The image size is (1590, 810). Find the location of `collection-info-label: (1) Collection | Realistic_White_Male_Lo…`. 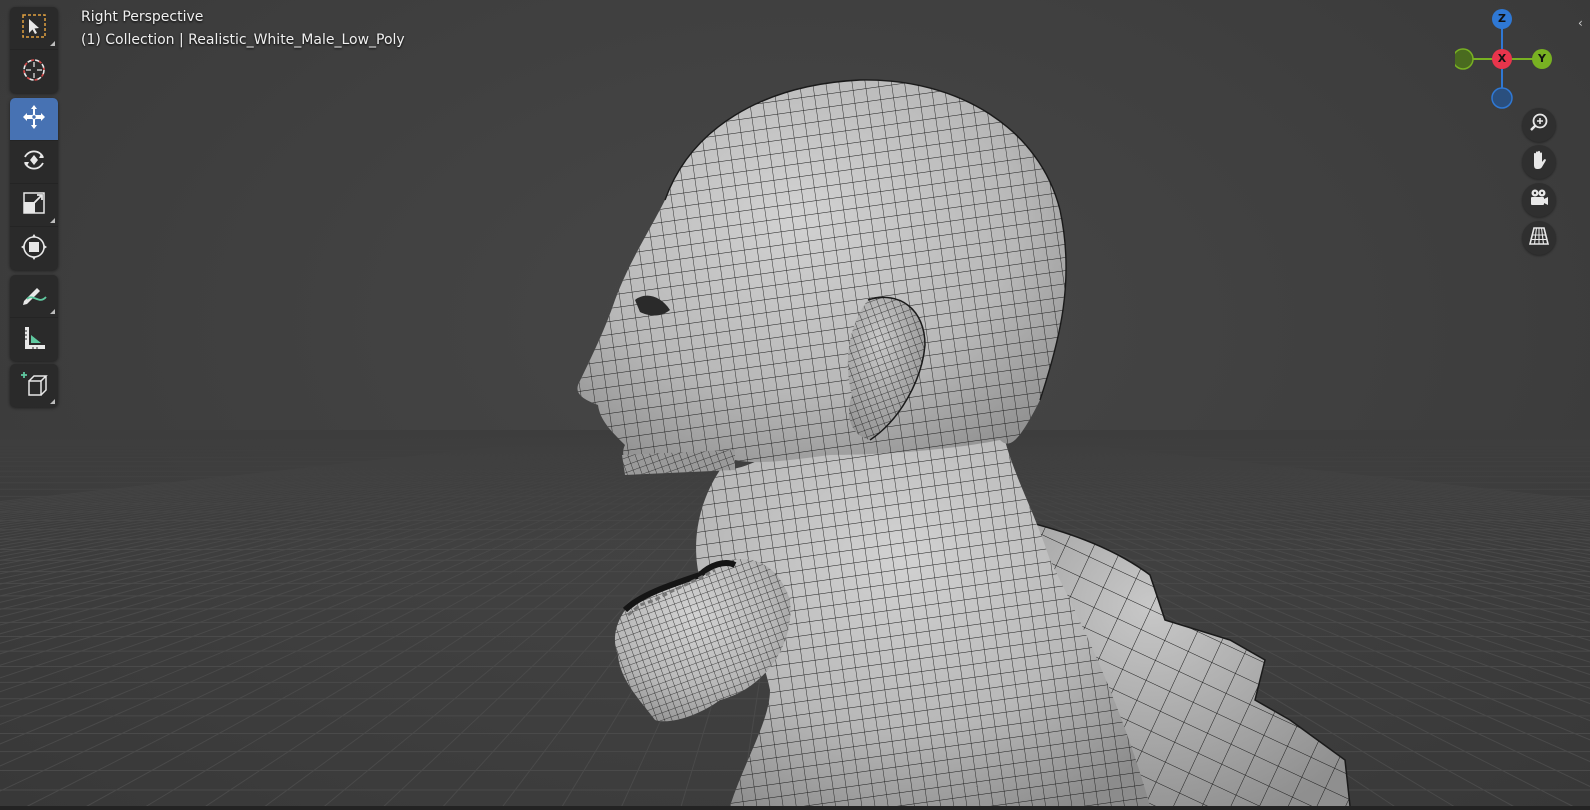

collection-info-label: (1) Collection | Realistic_White_Male_Lo… is located at coordinates (243, 40).